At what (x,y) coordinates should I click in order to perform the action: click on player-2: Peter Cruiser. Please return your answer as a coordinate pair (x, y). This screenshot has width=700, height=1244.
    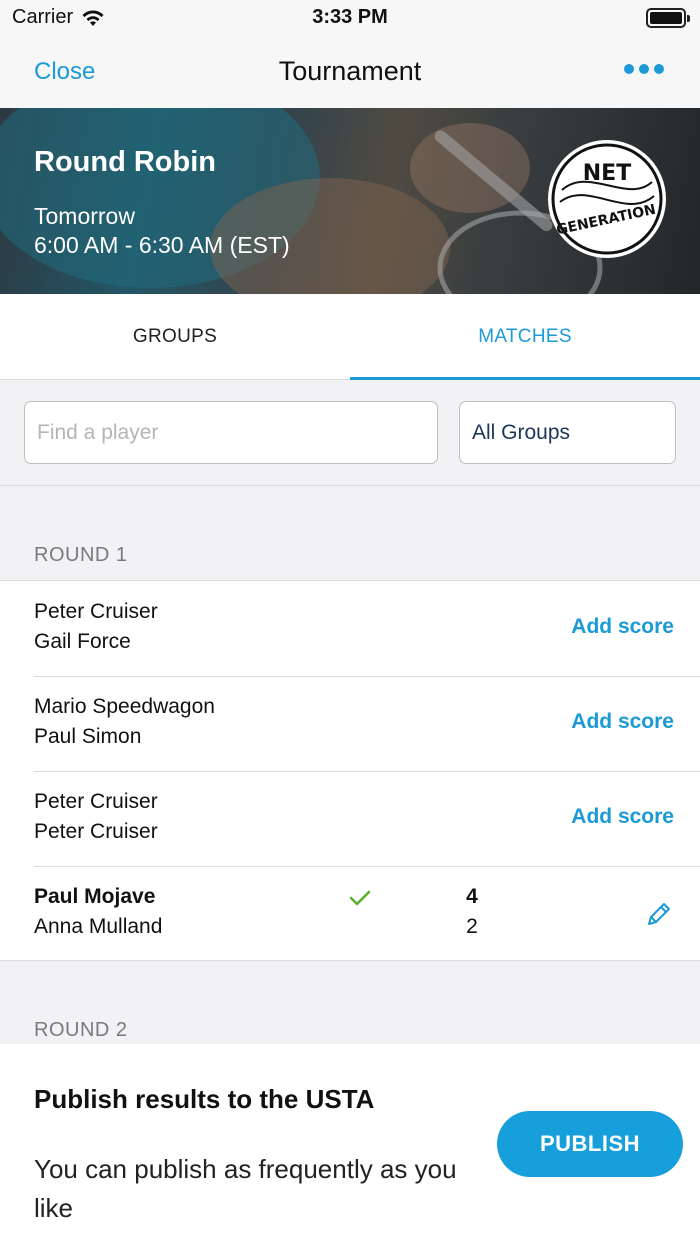
    Looking at the image, I should click on (96, 831).